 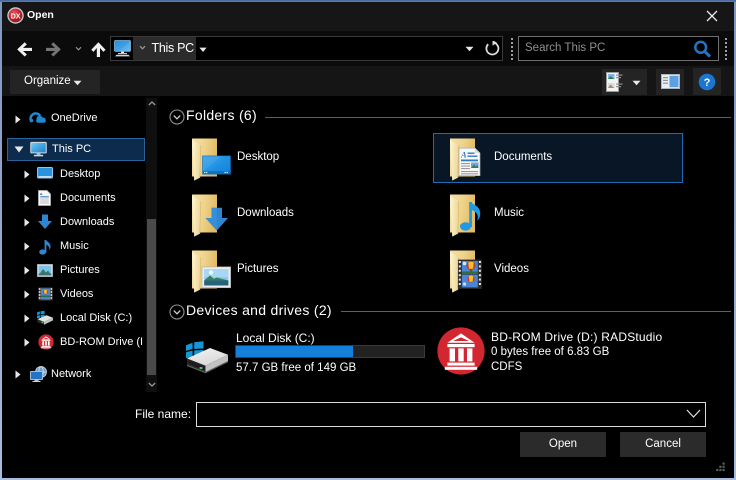 What do you see at coordinates (463, 155) in the screenshot?
I see `svg-text: A` at bounding box center [463, 155].